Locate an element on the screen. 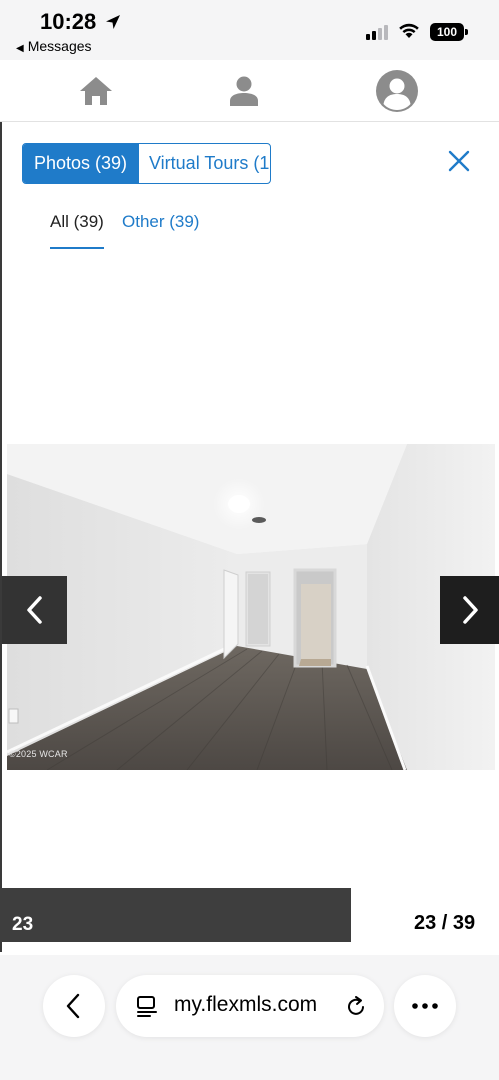 This screenshot has height=1080, width=499. chevron-right-icon is located at coordinates (470, 610).